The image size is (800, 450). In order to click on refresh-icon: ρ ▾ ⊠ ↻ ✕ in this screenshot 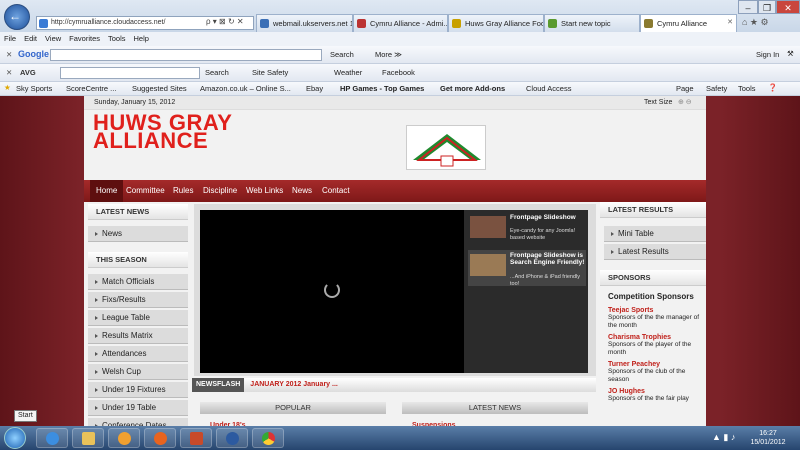, I will do `click(225, 21)`.